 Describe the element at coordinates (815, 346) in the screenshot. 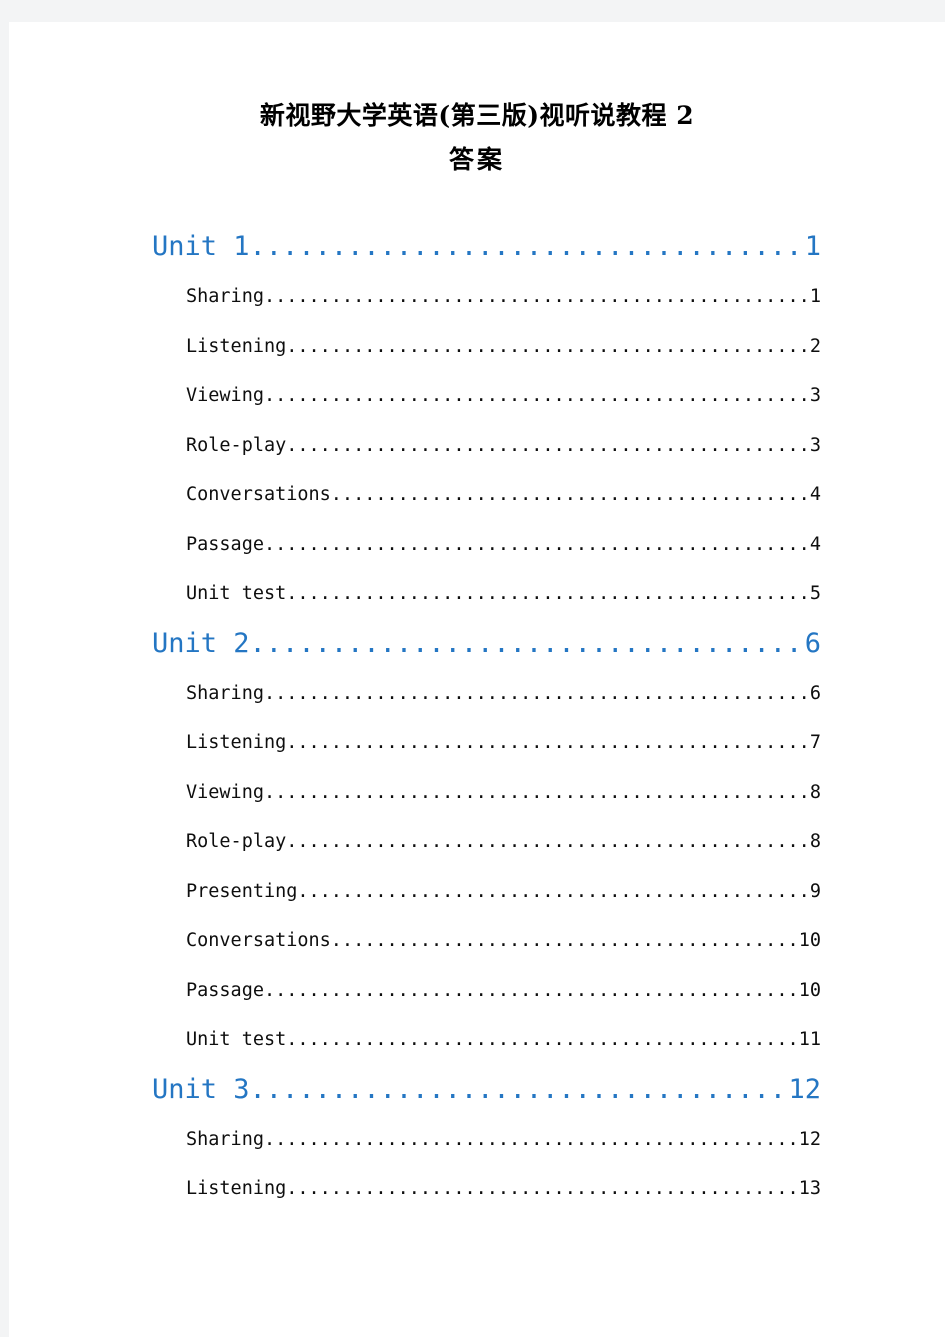

I see `toc-entry-page-number: 2` at that location.